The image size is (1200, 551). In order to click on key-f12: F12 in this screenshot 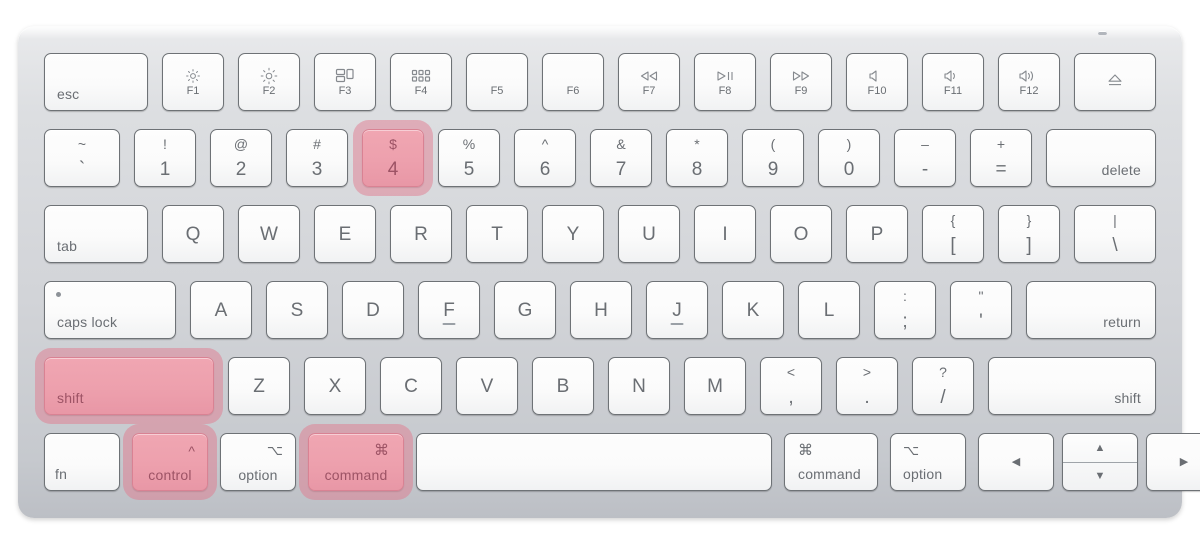, I will do `click(1029, 82)`.